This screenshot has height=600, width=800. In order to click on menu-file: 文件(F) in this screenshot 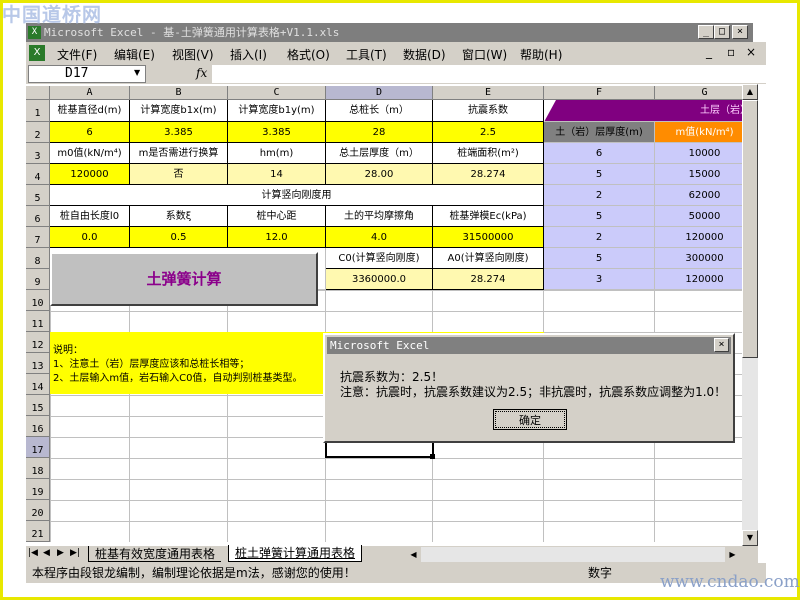, I will do `click(77, 54)`.